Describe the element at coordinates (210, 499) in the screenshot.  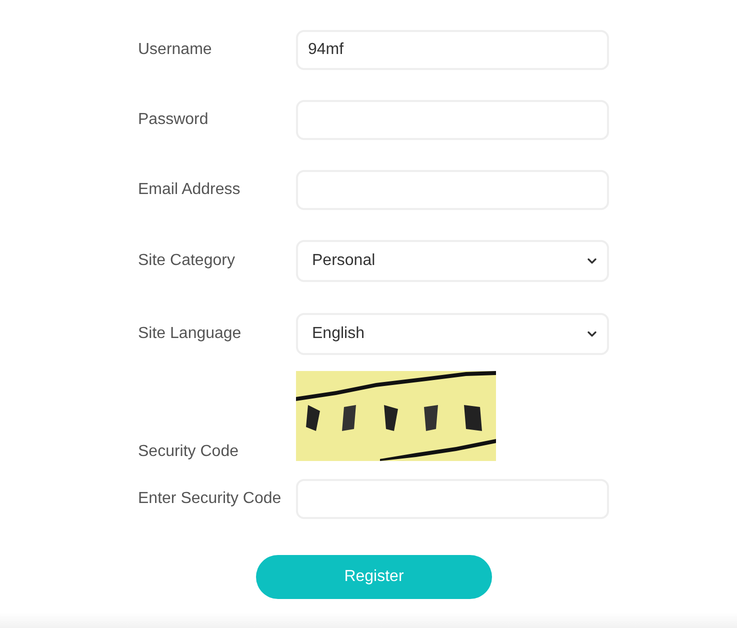
I see `field-label: Enter Security Code` at that location.